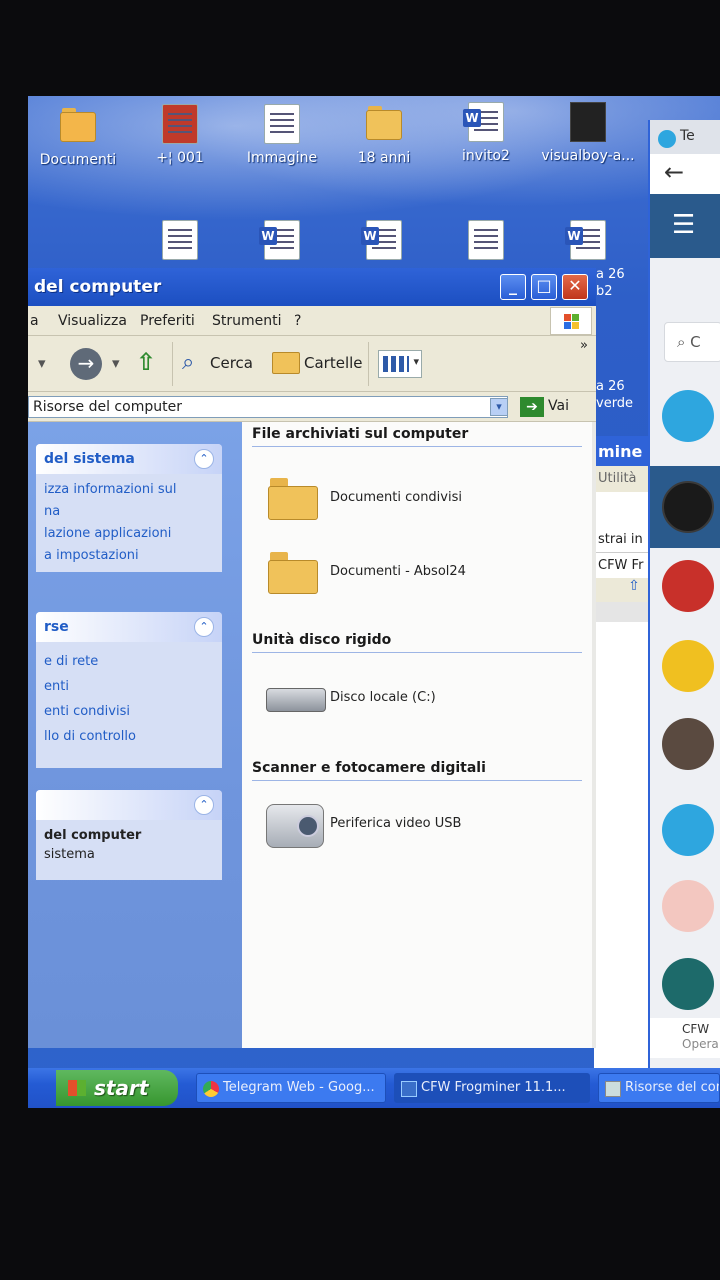  I want to click on search-button: ⌕ Cerca, so click(216, 364).